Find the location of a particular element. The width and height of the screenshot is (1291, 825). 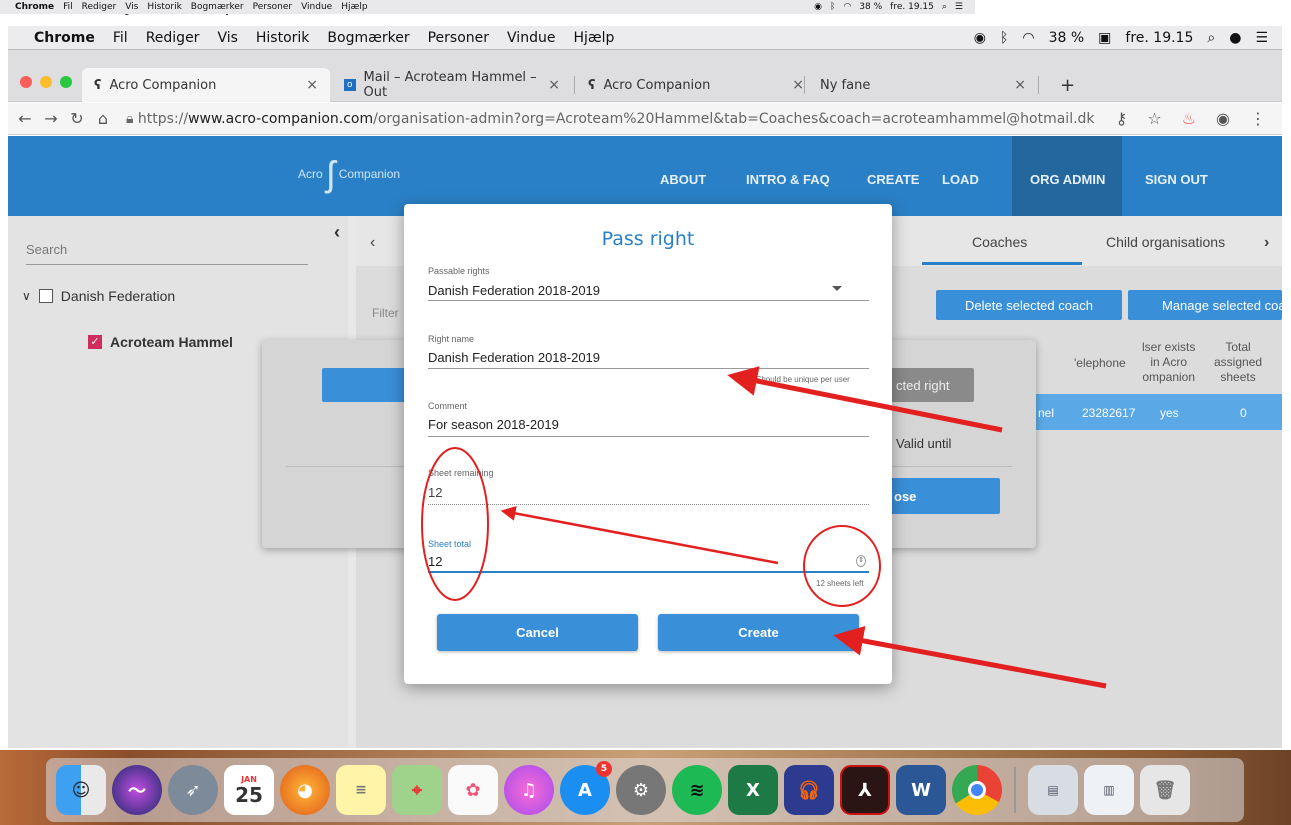

siri-icon: ● is located at coordinates (1235, 38).